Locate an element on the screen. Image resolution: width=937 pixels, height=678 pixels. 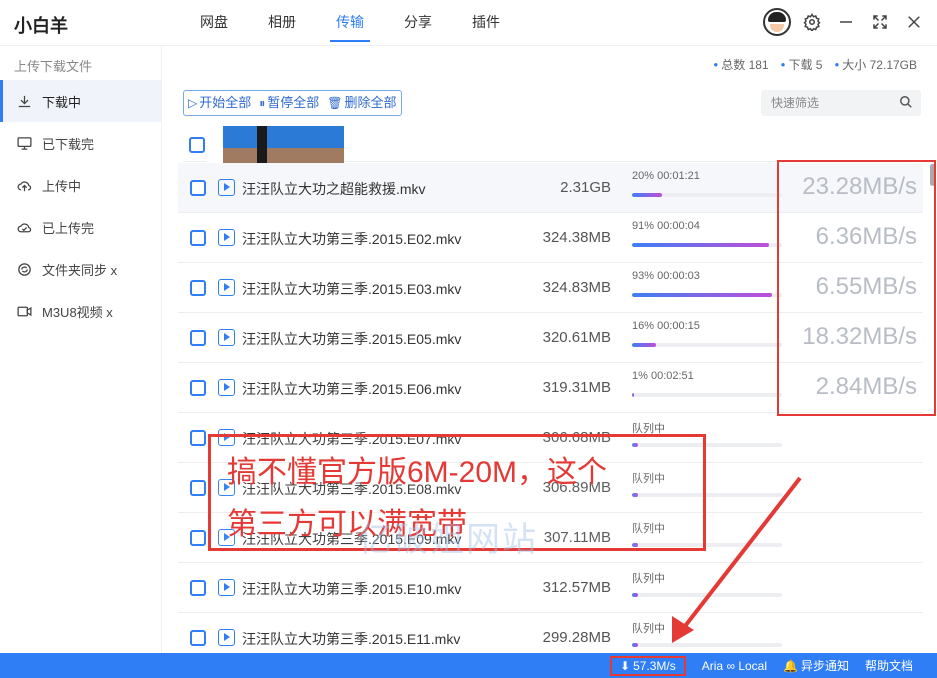
delete-all-label: 删除全部 is located at coordinates (370, 102).